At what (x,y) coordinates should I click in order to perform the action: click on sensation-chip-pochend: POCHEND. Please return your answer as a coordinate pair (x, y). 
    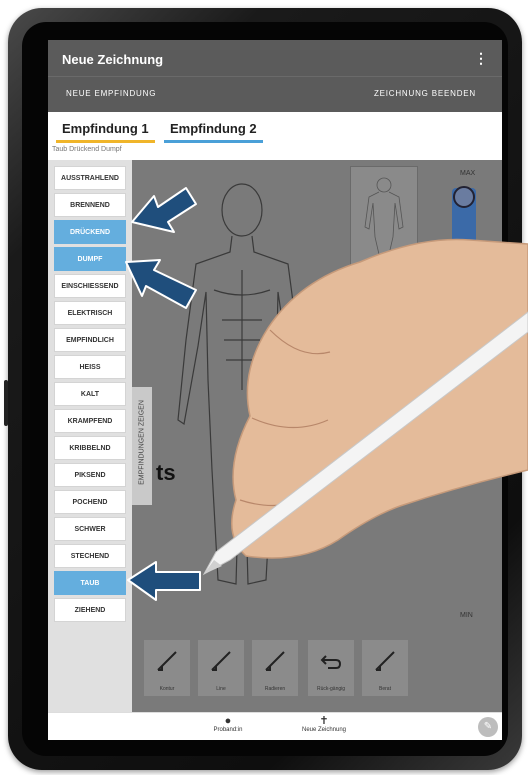
    Looking at the image, I should click on (90, 502).